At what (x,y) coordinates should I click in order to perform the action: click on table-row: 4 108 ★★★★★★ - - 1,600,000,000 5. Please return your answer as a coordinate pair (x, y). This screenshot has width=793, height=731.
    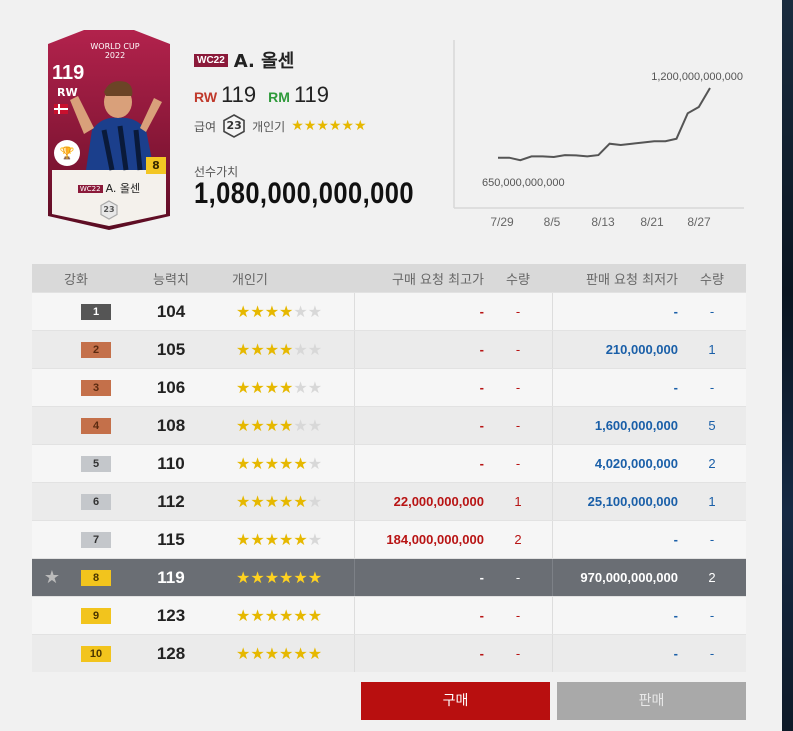
    Looking at the image, I should click on (389, 425).